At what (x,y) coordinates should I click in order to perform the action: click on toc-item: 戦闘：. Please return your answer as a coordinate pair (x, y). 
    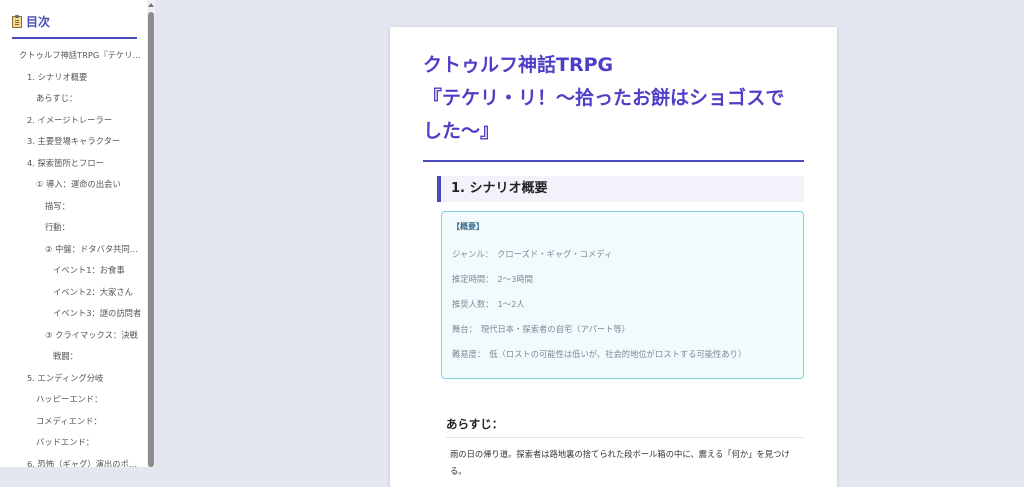
    Looking at the image, I should click on (74, 357).